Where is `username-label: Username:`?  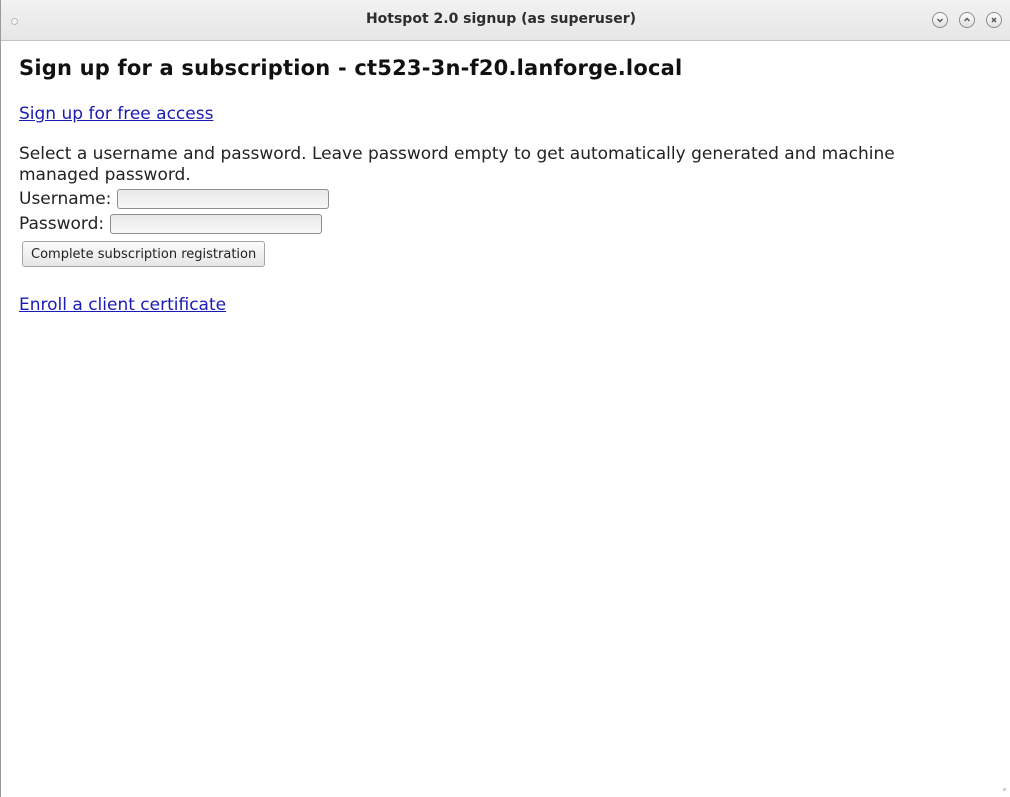 username-label: Username: is located at coordinates (65, 198).